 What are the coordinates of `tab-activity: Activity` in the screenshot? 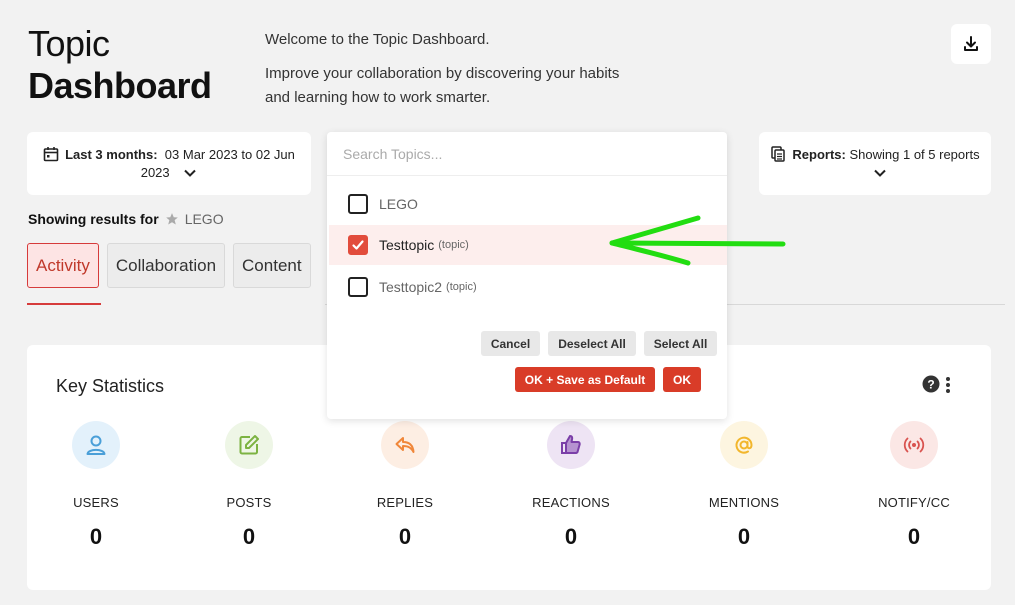 It's located at (63, 265).